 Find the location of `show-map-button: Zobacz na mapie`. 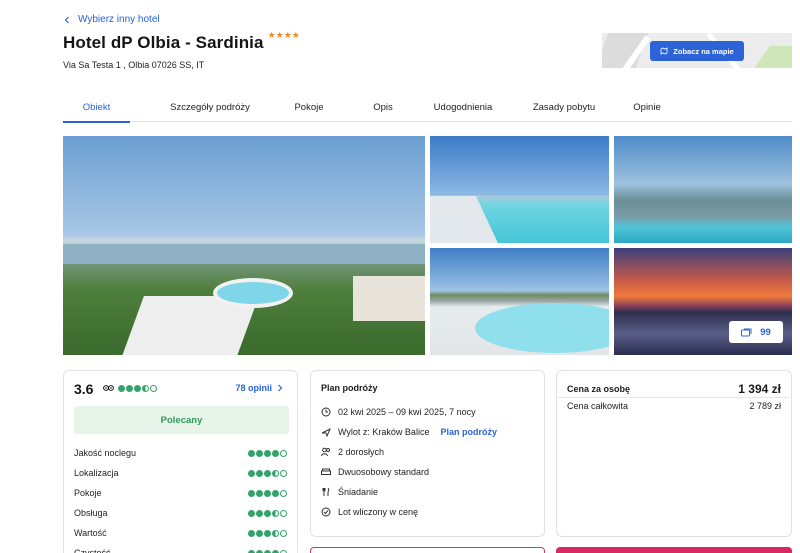

show-map-button: Zobacz na mapie is located at coordinates (697, 51).